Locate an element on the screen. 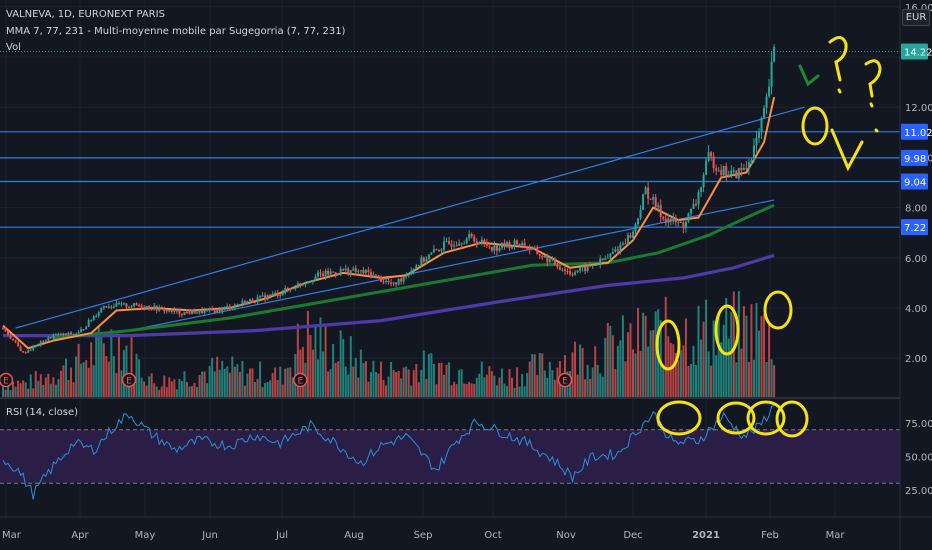 The image size is (932, 550). symbol-legend: VALNEVA, 1D, EURONEXT PARIS is located at coordinates (85, 14).